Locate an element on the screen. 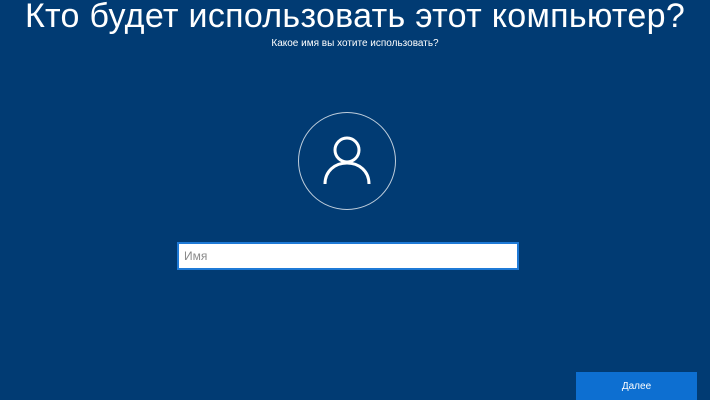  page-subtitle: Какое имя вы хотите использовать? is located at coordinates (355, 43).